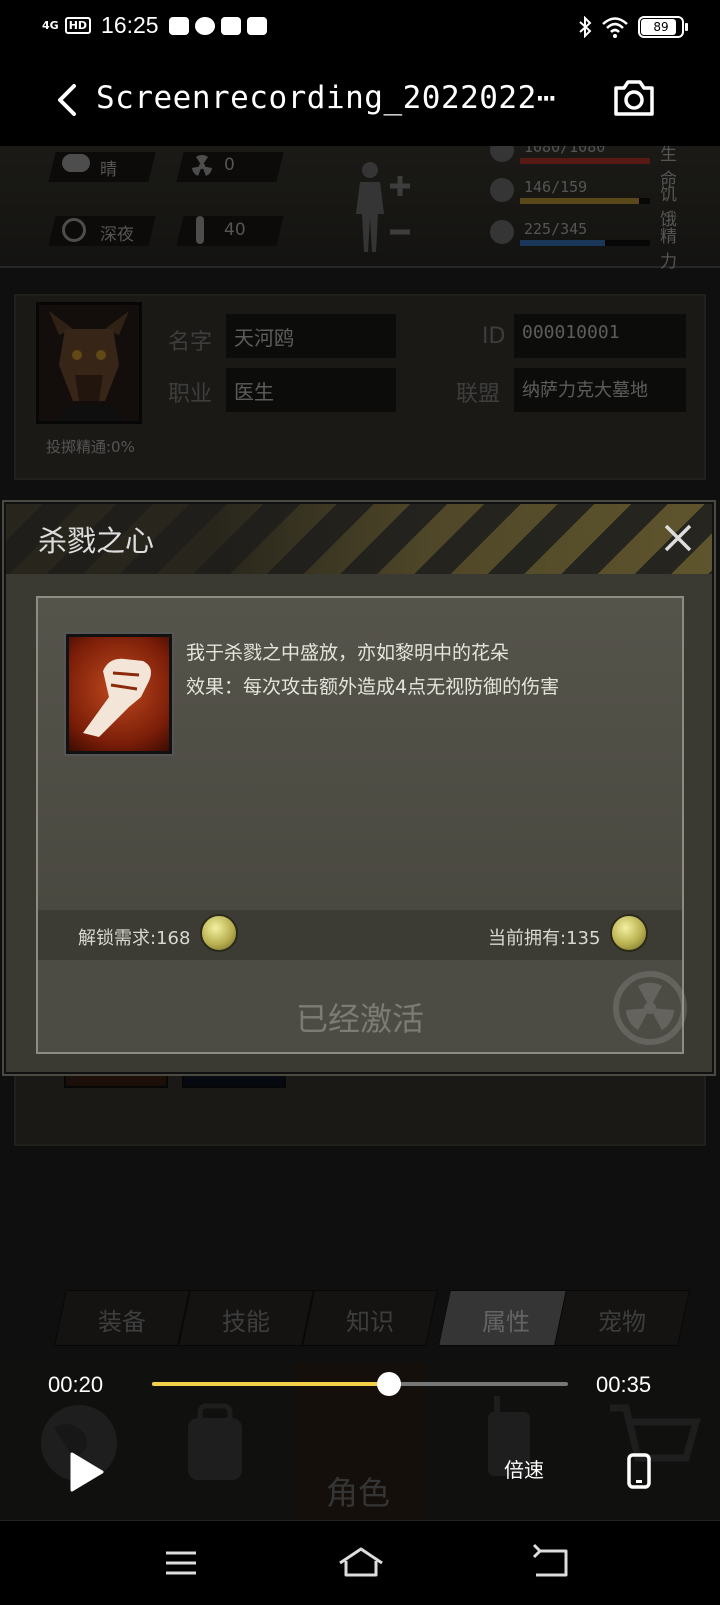 This screenshot has width=720, height=1605. Describe the element at coordinates (348, 653) in the screenshot. I see `talent-flavor-text: 我于杀戮之中盛放，亦如黎明中的花朵` at that location.